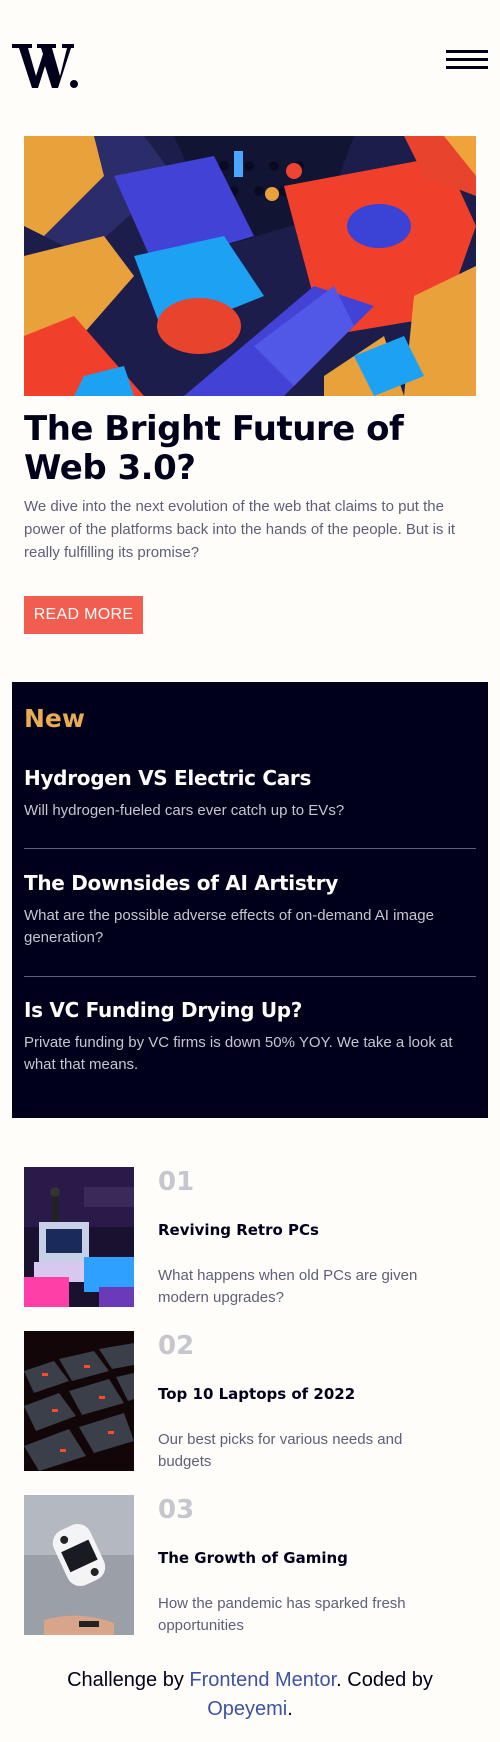 Image resolution: width=500 pixels, height=1742 pixels. What do you see at coordinates (54, 718) in the screenshot?
I see `new-section-heading: New` at bounding box center [54, 718].